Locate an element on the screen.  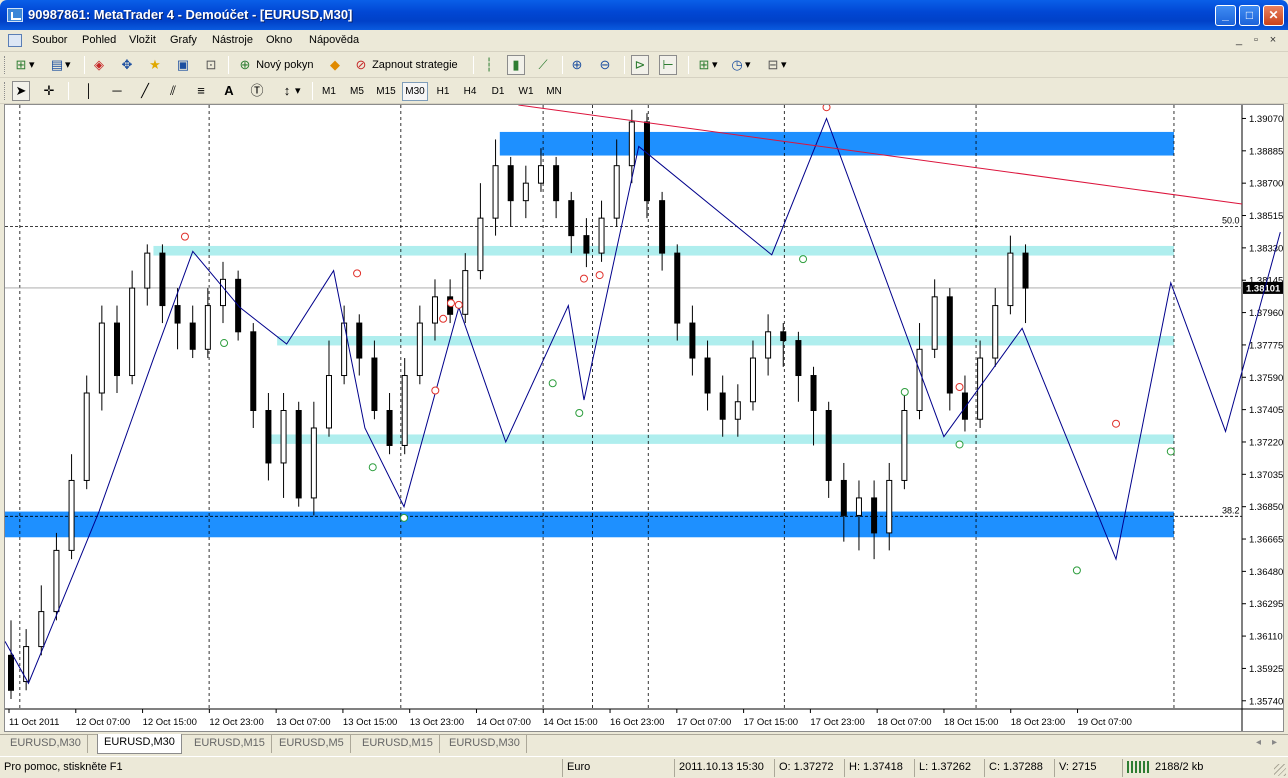
crosshair-icon: ✛ is located at coordinates (49, 91).